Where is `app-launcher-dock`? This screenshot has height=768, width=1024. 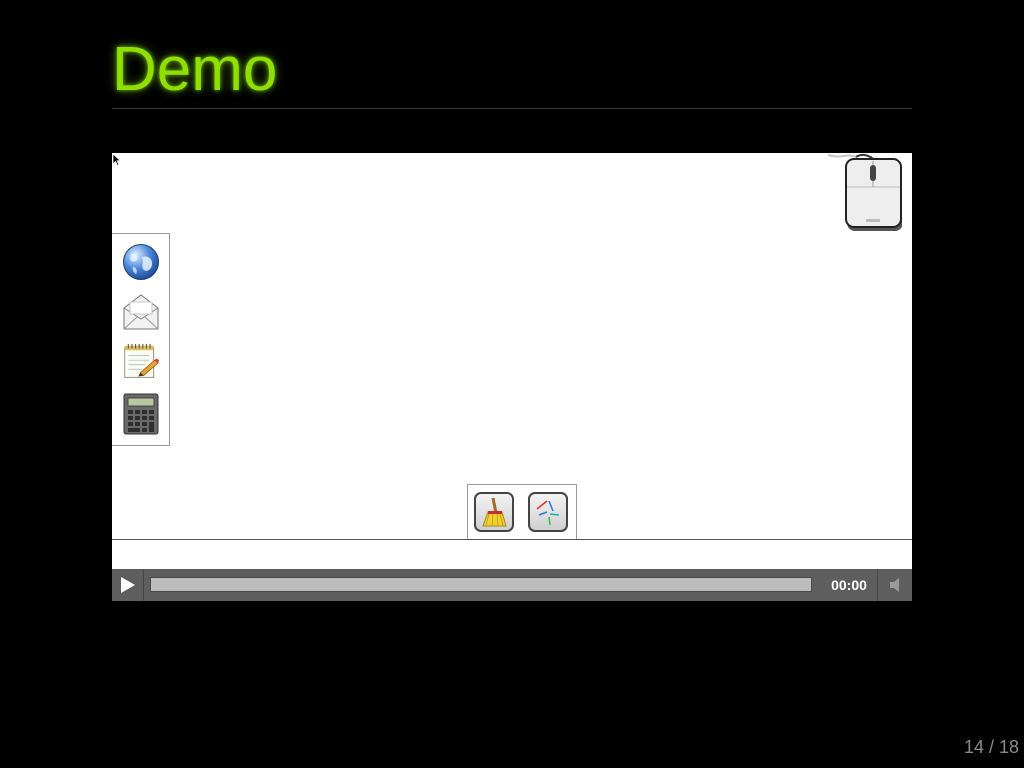 app-launcher-dock is located at coordinates (141, 339).